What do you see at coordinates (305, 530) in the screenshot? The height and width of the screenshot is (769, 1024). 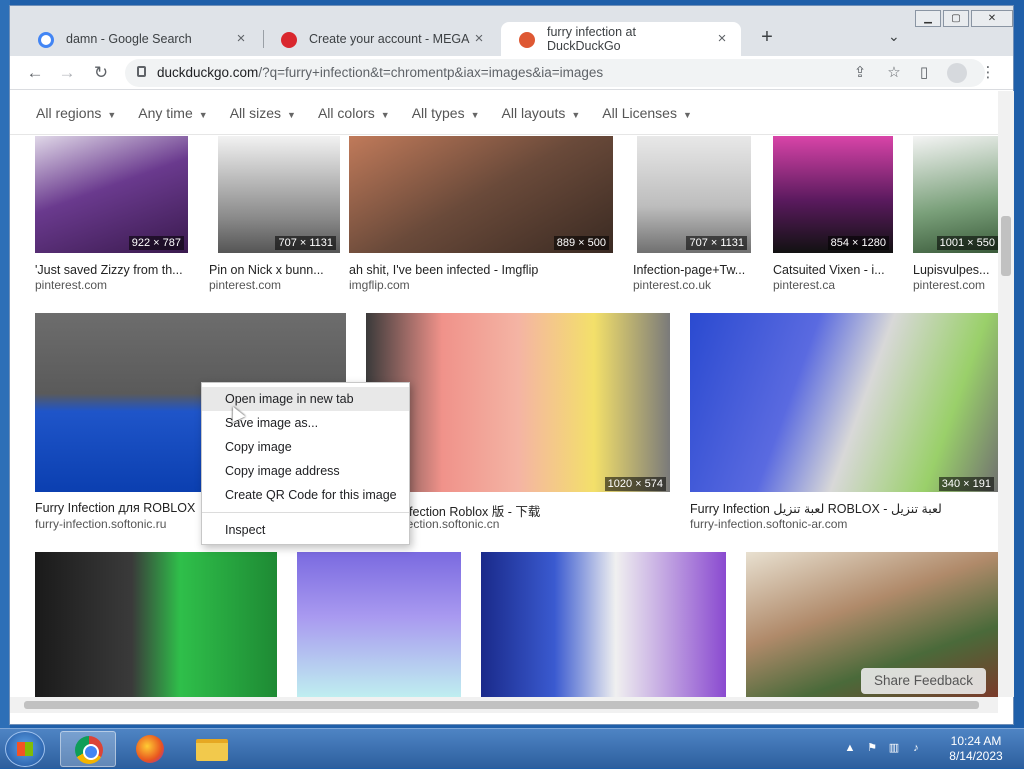 I see `menu-inspect: Inspect` at bounding box center [305, 530].